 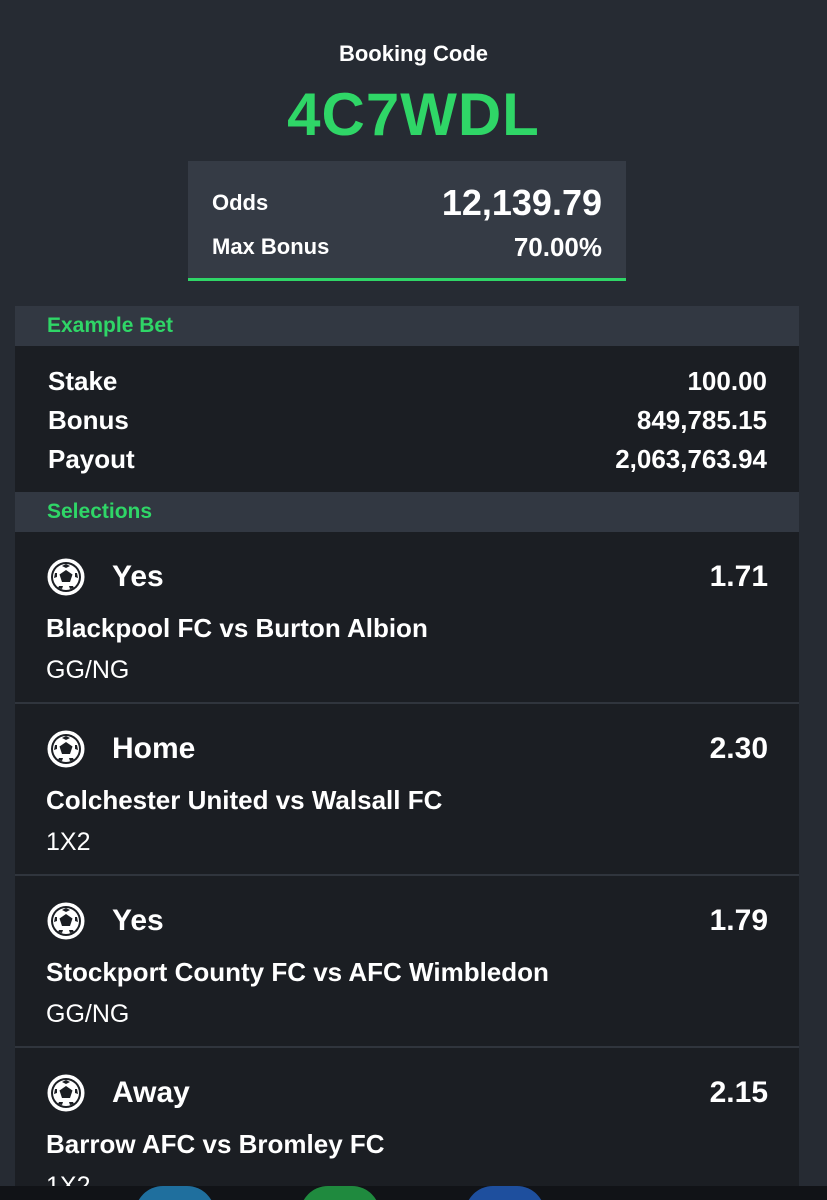 What do you see at coordinates (413, 75) in the screenshot?
I see `booking-header: Booking Code 4C7WDL` at bounding box center [413, 75].